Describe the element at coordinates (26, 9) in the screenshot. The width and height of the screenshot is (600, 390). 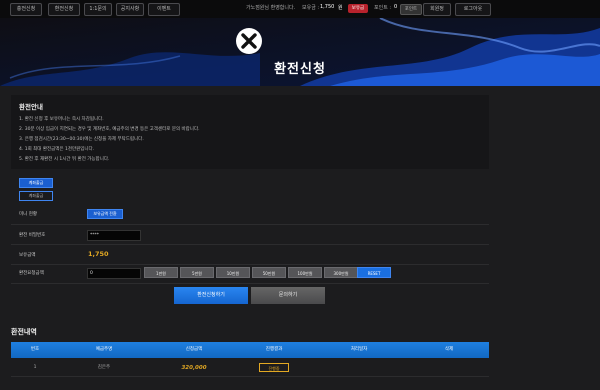
I see `nav-item-deposit: 충전신청` at that location.